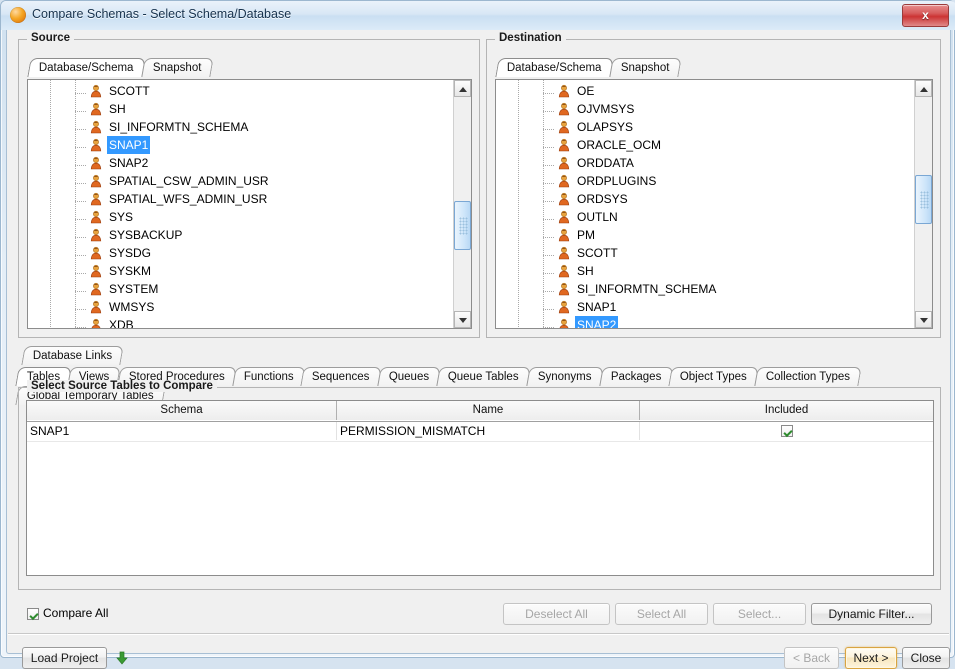 The width and height of the screenshot is (955, 669). I want to click on list-item: OLAPSYS, so click(728, 127).